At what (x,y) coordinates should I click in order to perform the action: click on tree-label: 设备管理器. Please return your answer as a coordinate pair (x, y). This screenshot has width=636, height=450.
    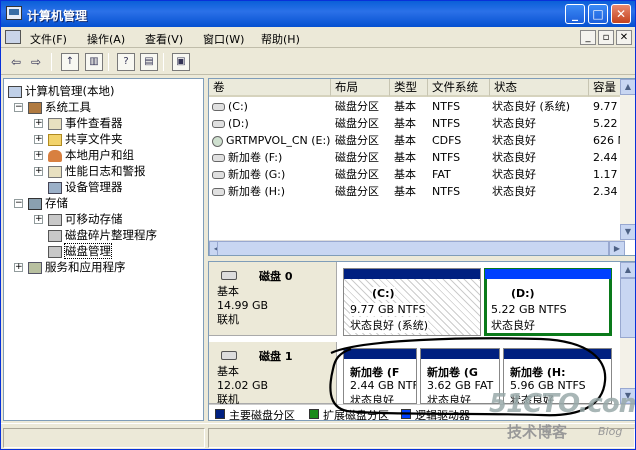
    Looking at the image, I should click on (94, 187).